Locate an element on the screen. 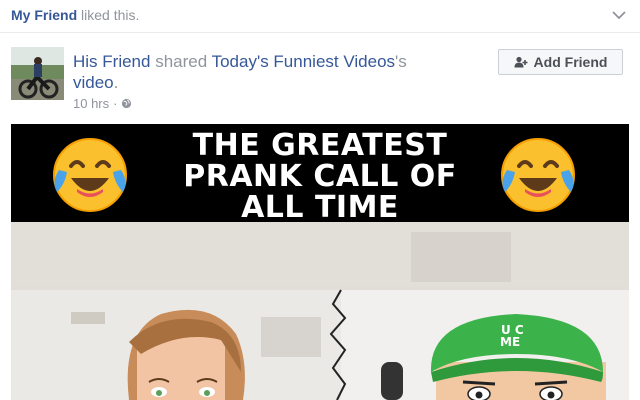 The width and height of the screenshot is (640, 400). page-link: Today's Funniest Videos is located at coordinates (303, 61).